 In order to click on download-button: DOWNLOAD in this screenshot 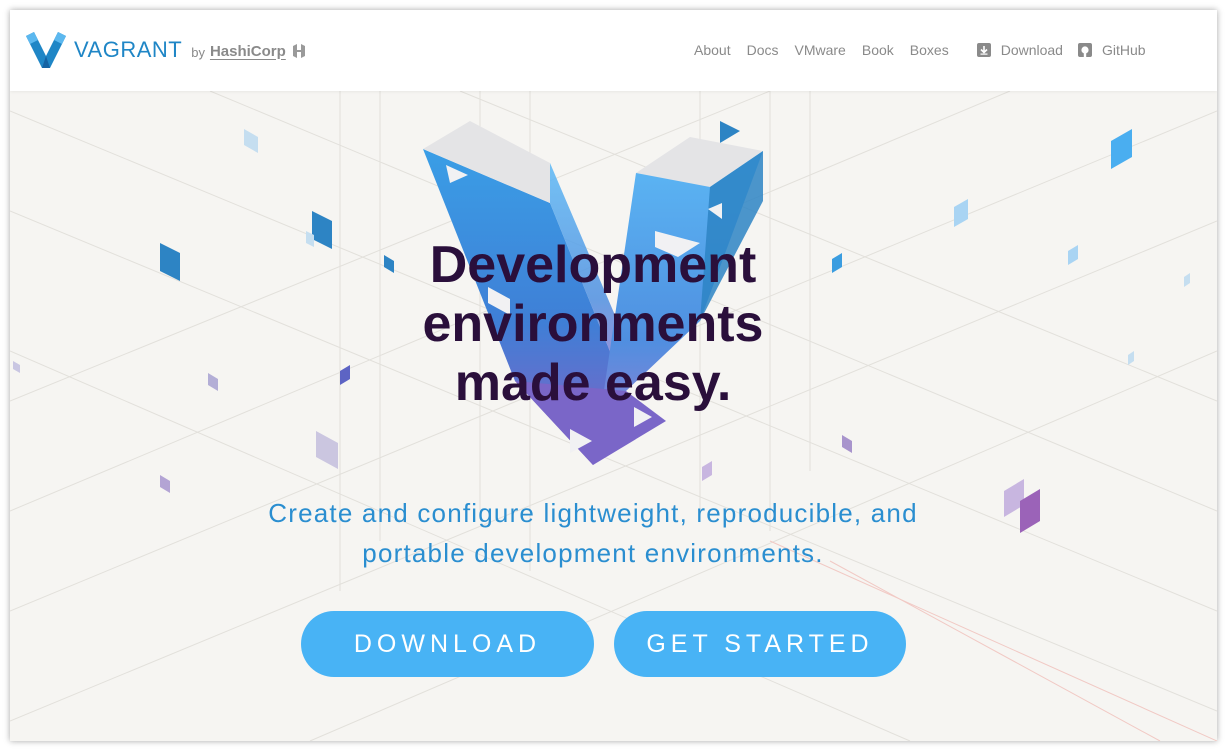, I will do `click(447, 644)`.